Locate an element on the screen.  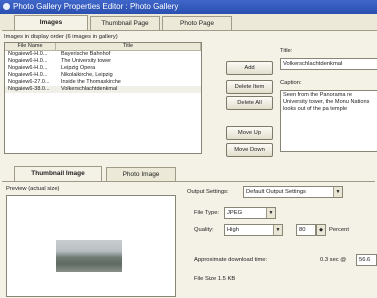
row-title: Bayerische Bahnhof is located at coordinates (86, 54).